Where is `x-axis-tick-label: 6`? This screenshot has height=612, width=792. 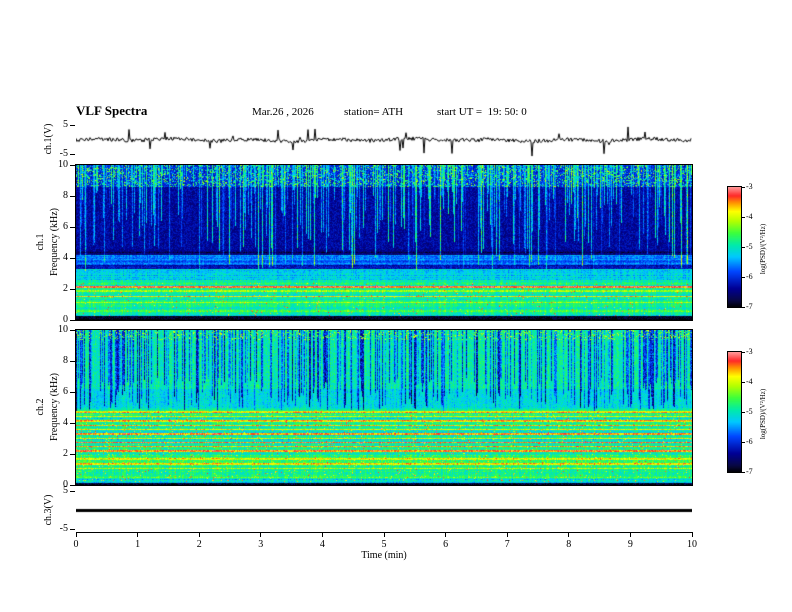
x-axis-tick-label: 6 is located at coordinates (446, 544).